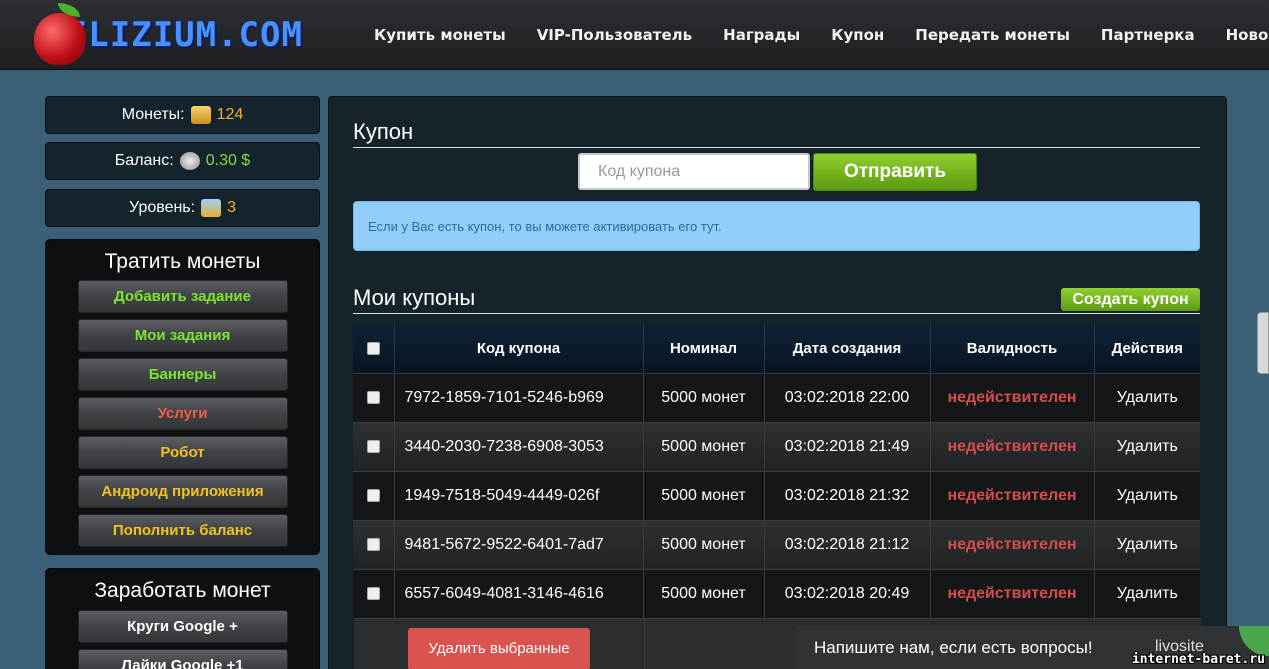 This screenshot has height=669, width=1269. Describe the element at coordinates (846, 446) in the screenshot. I see `coupon-date: 03:02:2018 21:49` at that location.